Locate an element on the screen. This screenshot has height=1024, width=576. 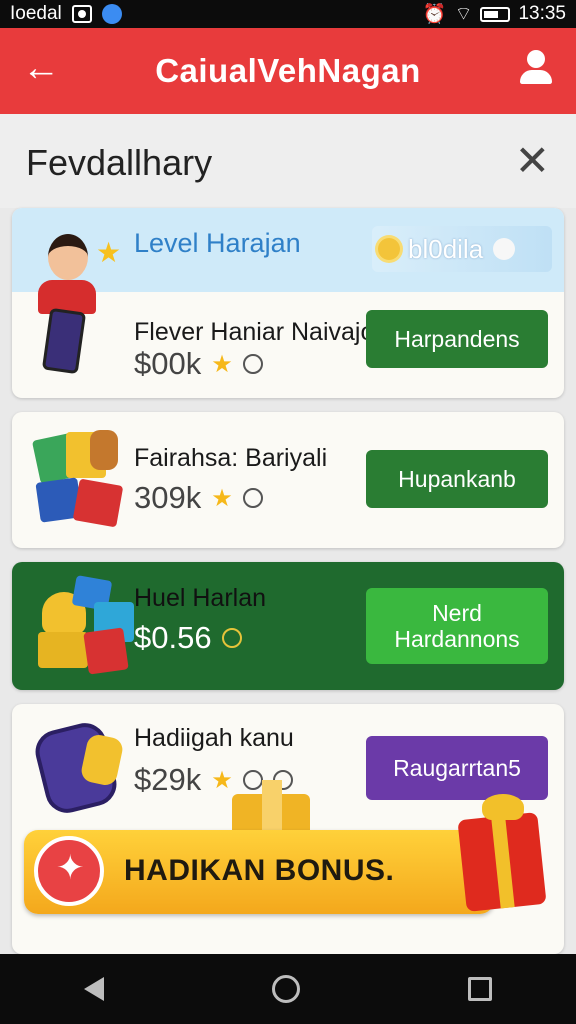
gallery-icon is located at coordinates (81, 14).